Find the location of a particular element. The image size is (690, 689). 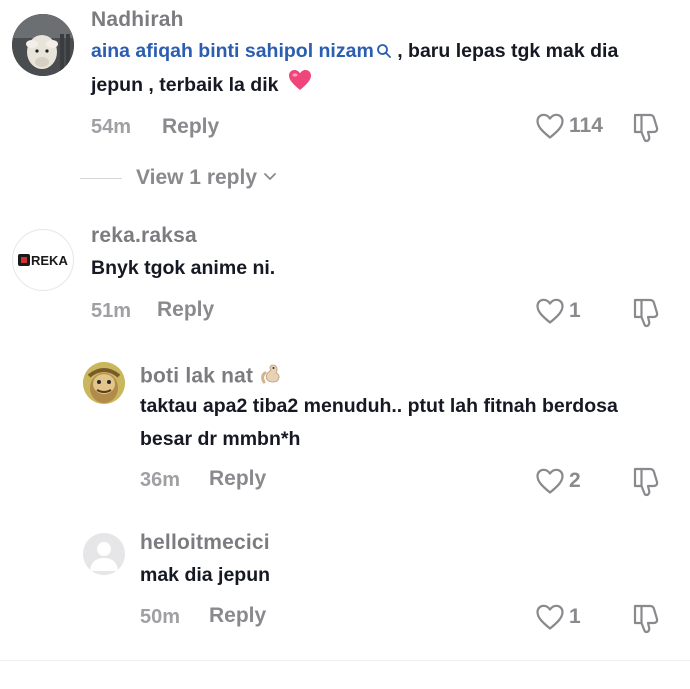

reply-text: mak dia jepun is located at coordinates (205, 575).